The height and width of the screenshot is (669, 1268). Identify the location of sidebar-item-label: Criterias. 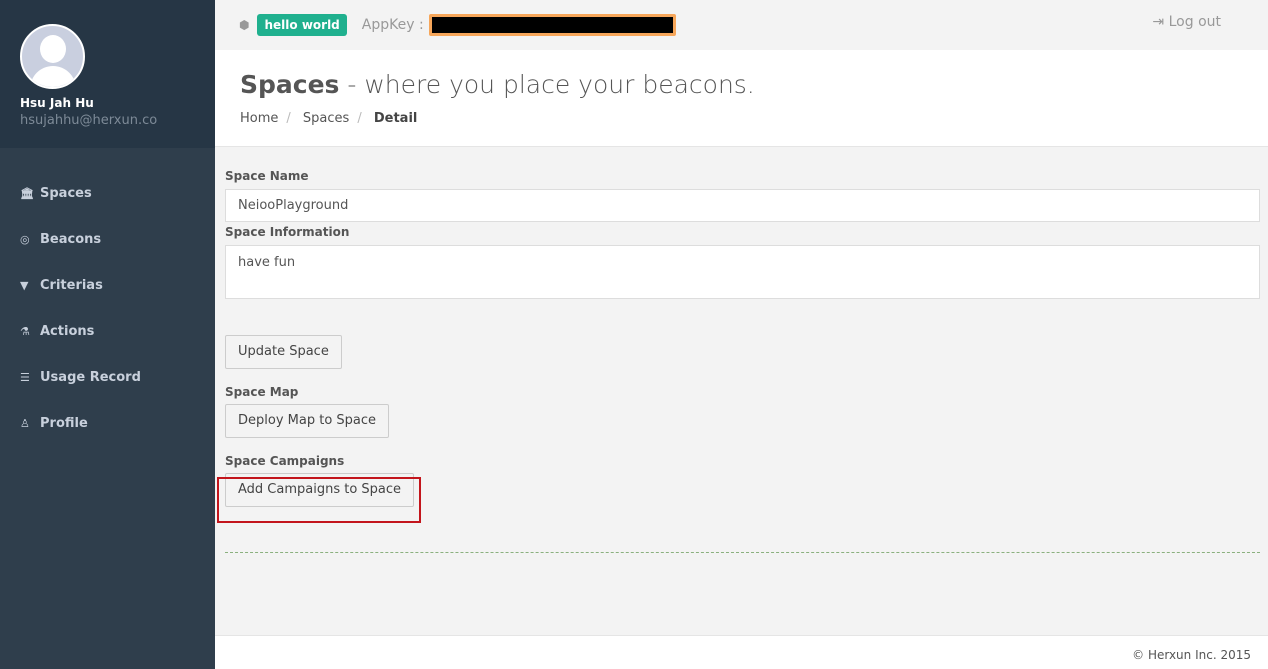
(71, 285).